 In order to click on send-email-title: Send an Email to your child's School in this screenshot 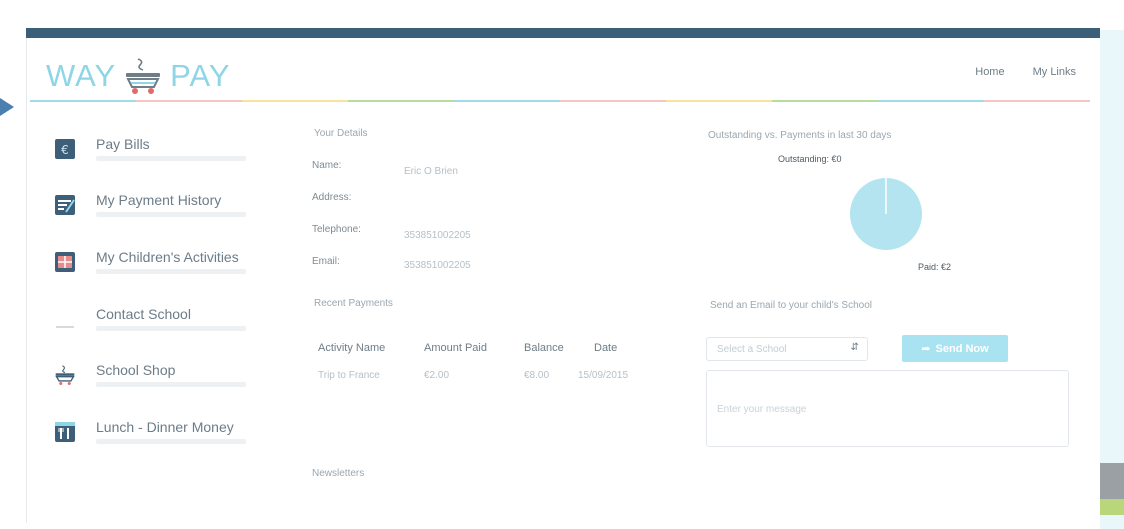, I will do `click(791, 305)`.